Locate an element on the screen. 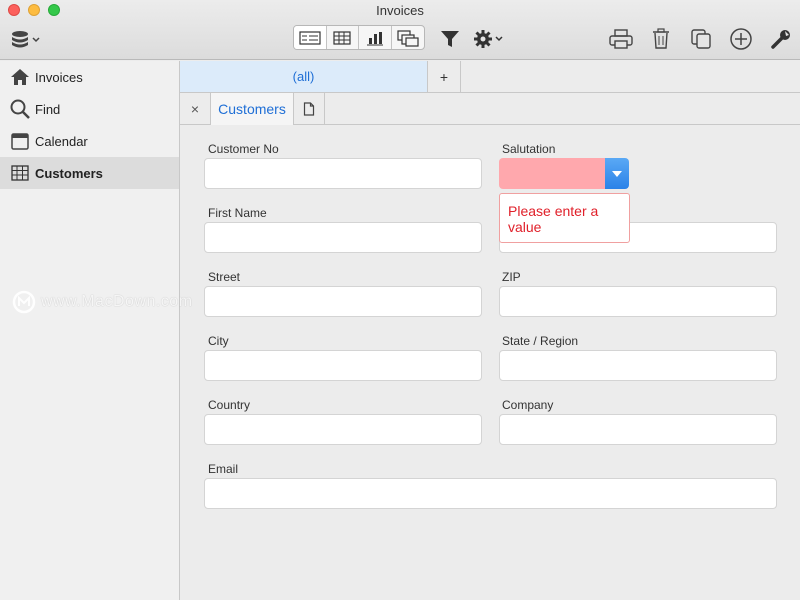  filter-tab-all: (all) is located at coordinates (304, 76).